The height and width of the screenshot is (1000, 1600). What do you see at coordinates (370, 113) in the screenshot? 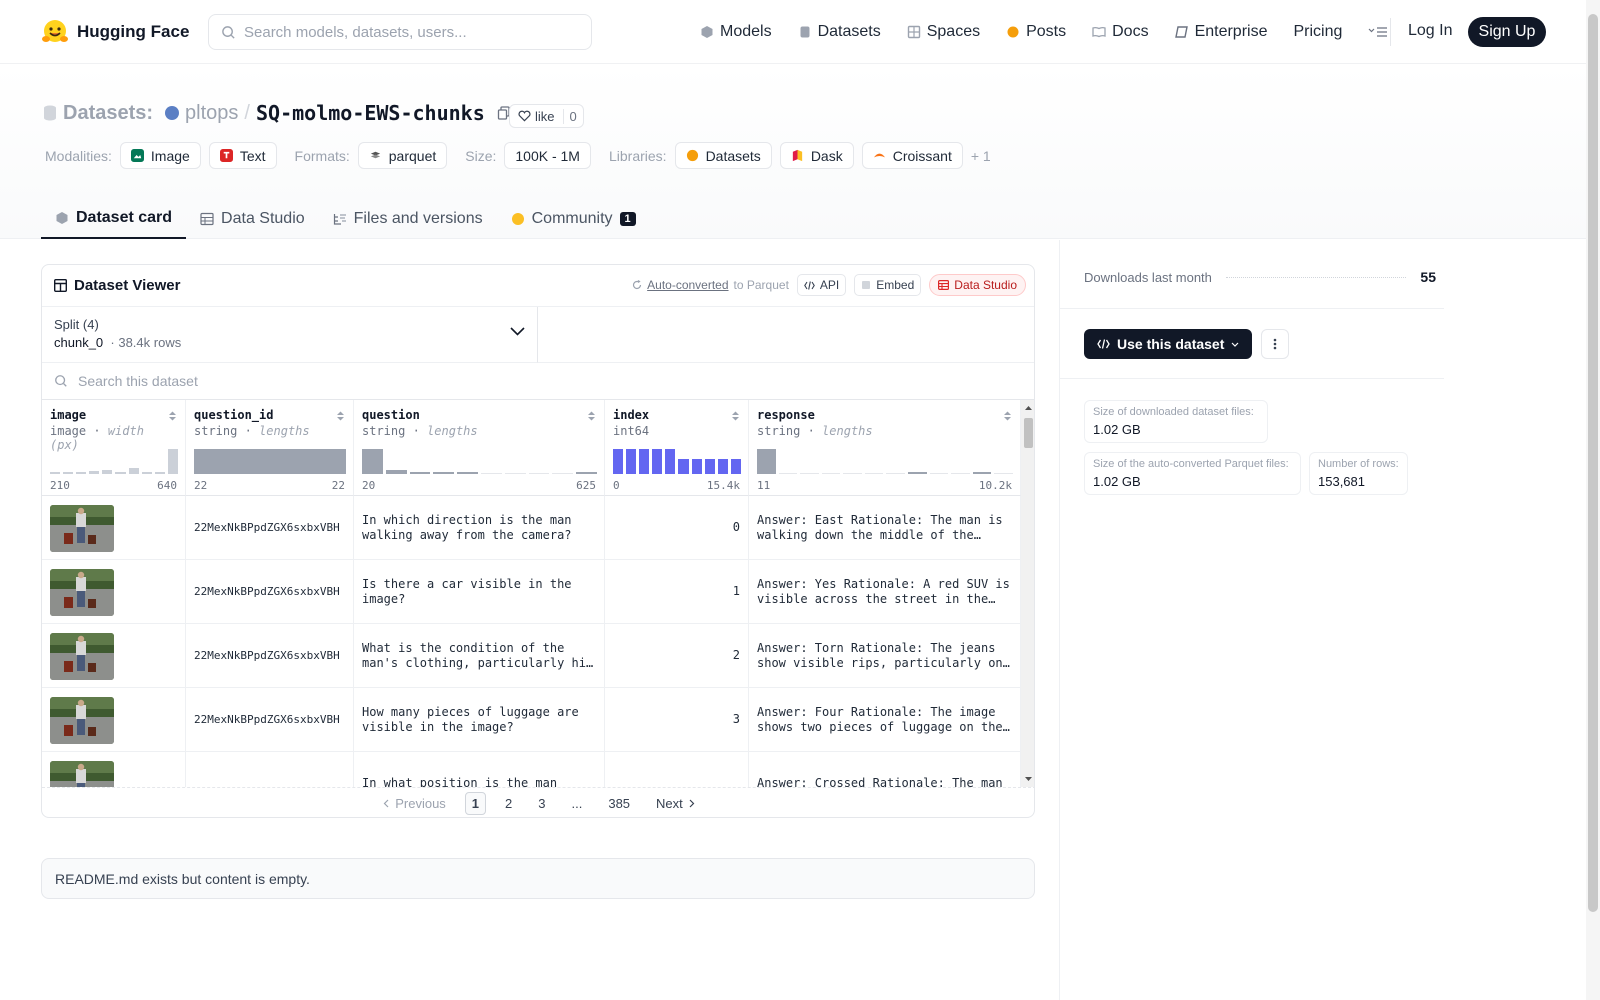
I see `dataset-name: SQ-molmo-EWS-chunks` at bounding box center [370, 113].